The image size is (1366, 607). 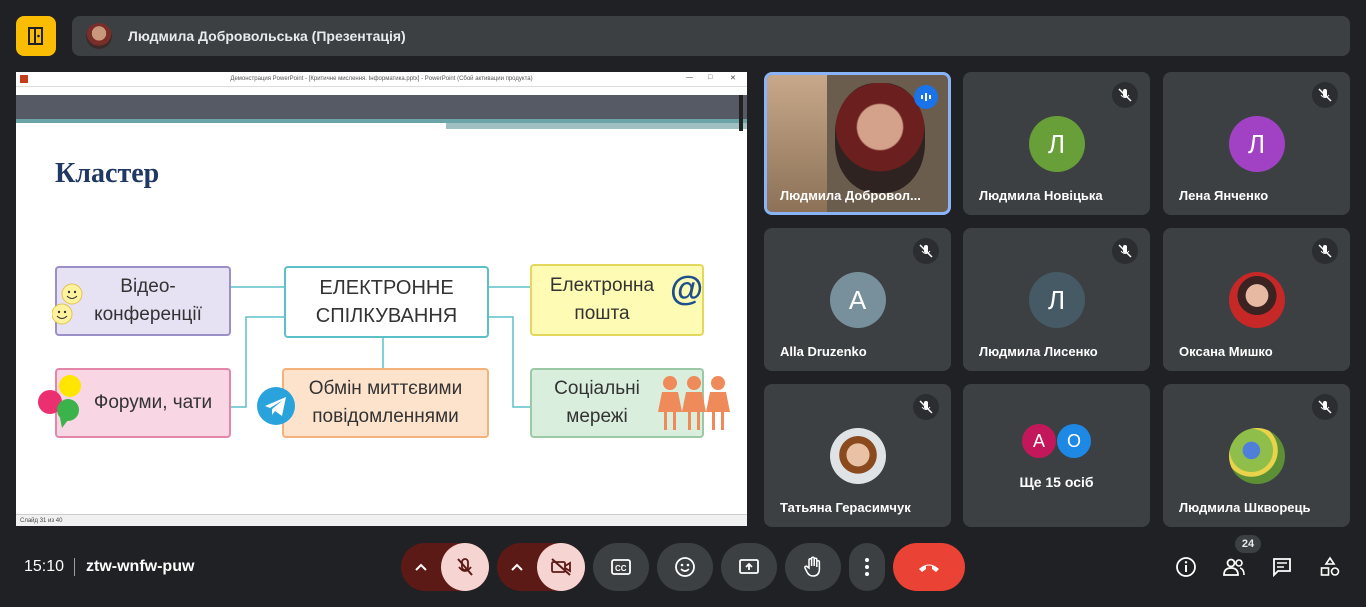 I want to click on participant-tile-4: Л Людмила Лисенко, so click(x=1056, y=299).